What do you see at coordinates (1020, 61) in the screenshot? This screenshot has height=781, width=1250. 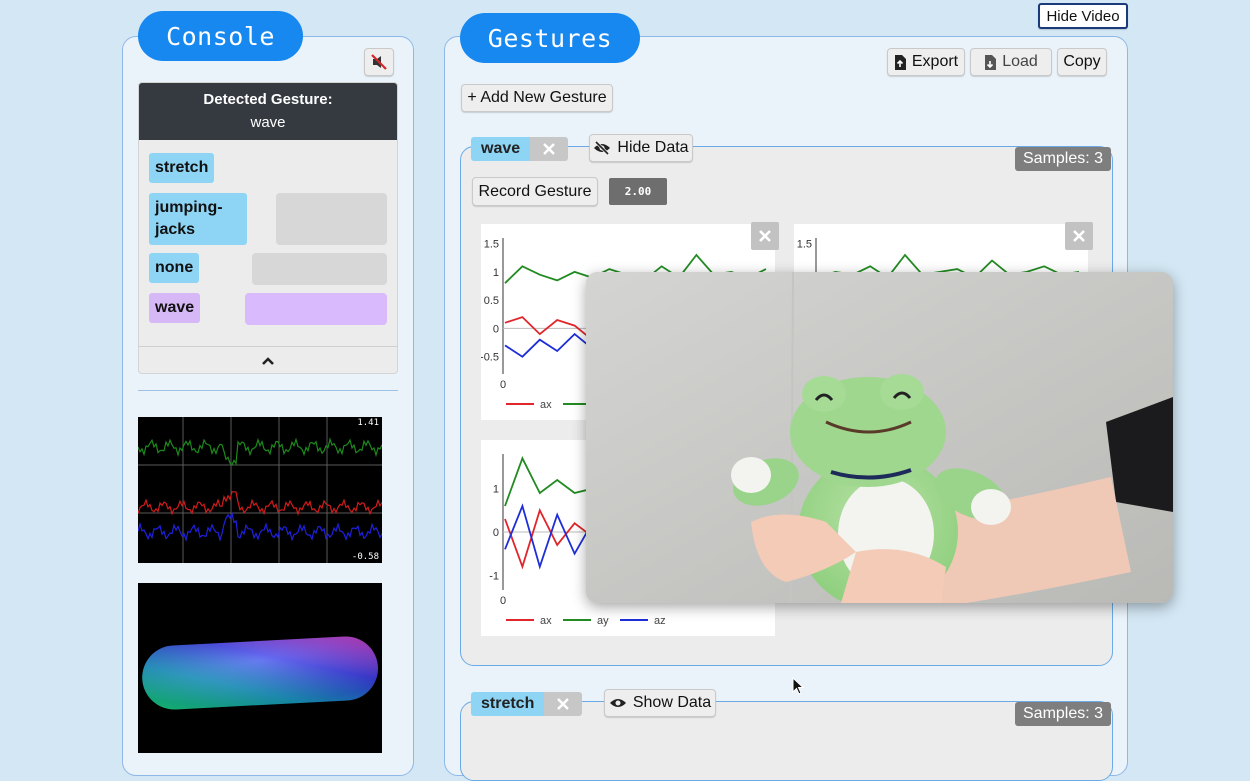 I see `load-label: Load` at bounding box center [1020, 61].